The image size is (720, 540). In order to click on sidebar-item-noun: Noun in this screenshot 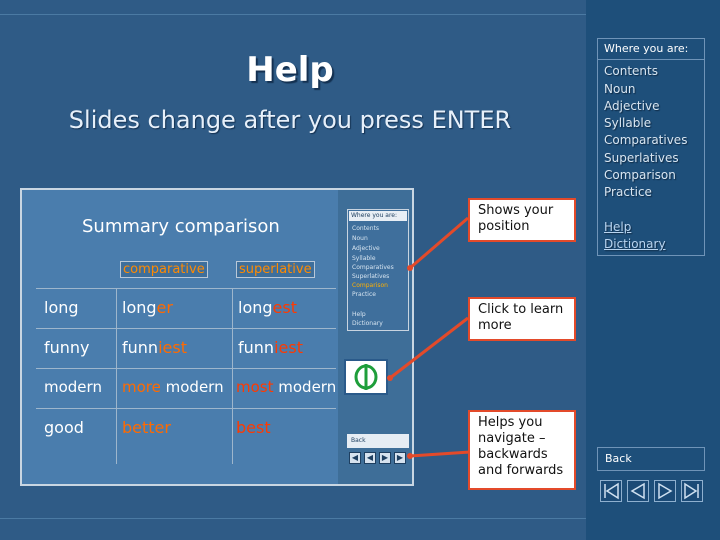, I will do `click(620, 89)`.